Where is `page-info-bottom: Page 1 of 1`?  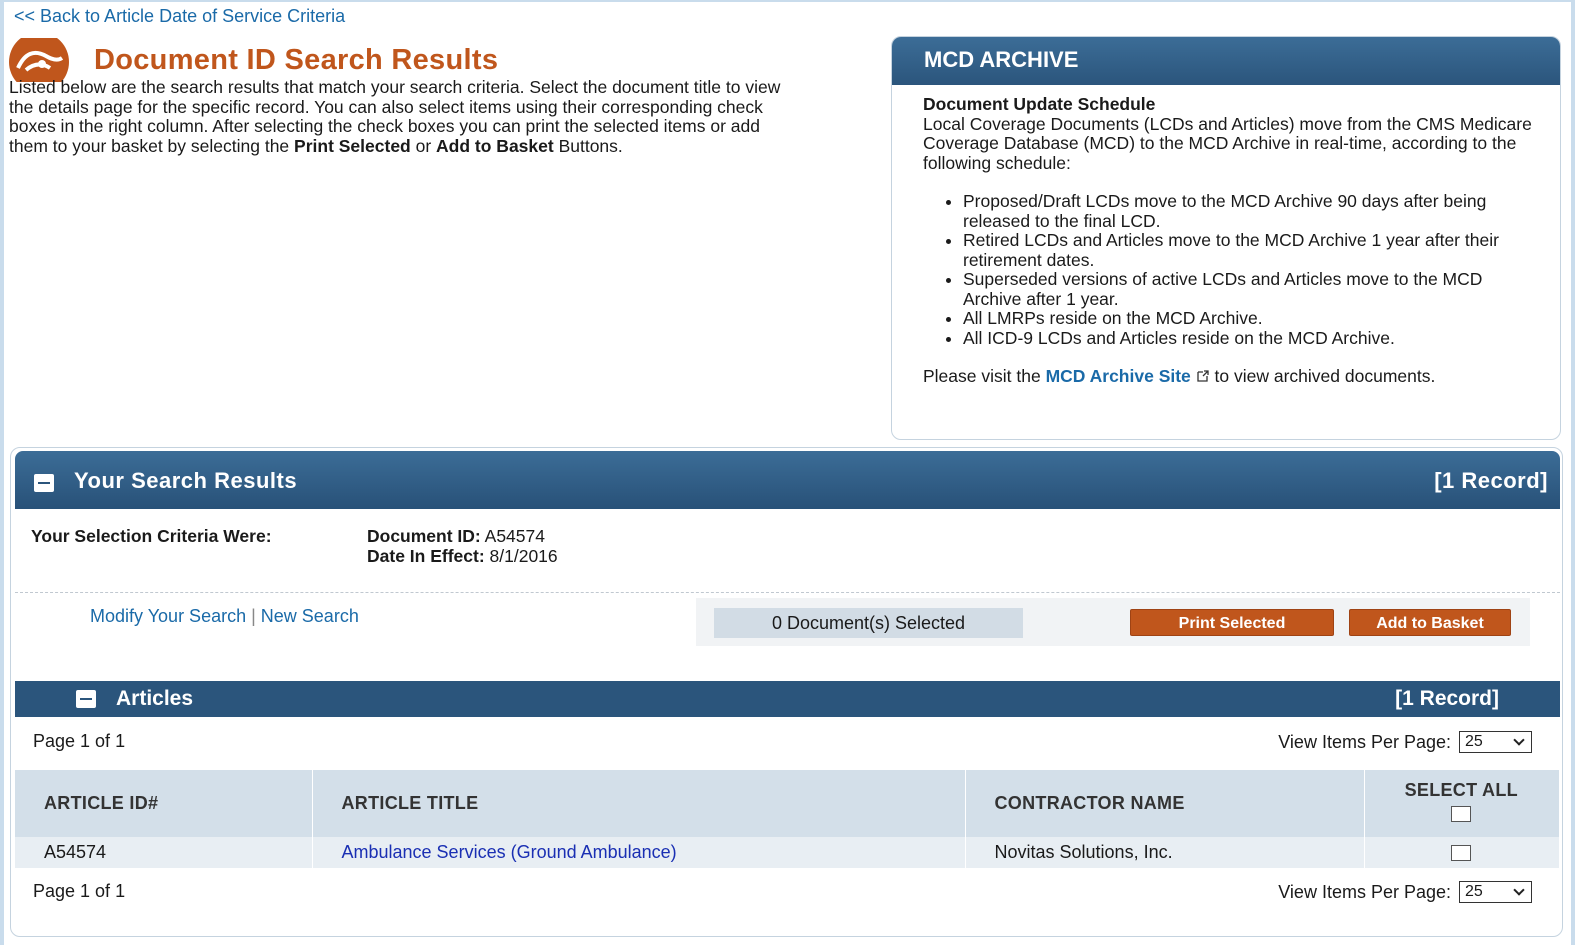
page-info-bottom: Page 1 of 1 is located at coordinates (79, 891).